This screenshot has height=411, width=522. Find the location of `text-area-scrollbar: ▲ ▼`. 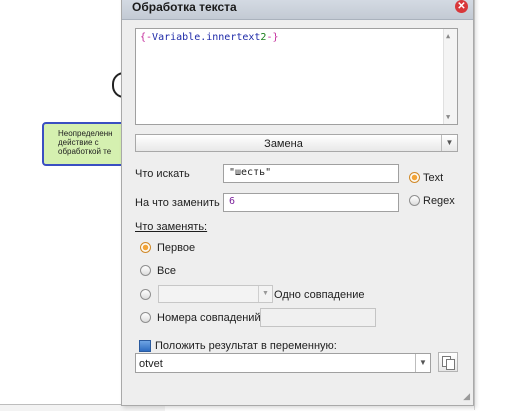

text-area-scrollbar: ▲ ▼ is located at coordinates (450, 76).